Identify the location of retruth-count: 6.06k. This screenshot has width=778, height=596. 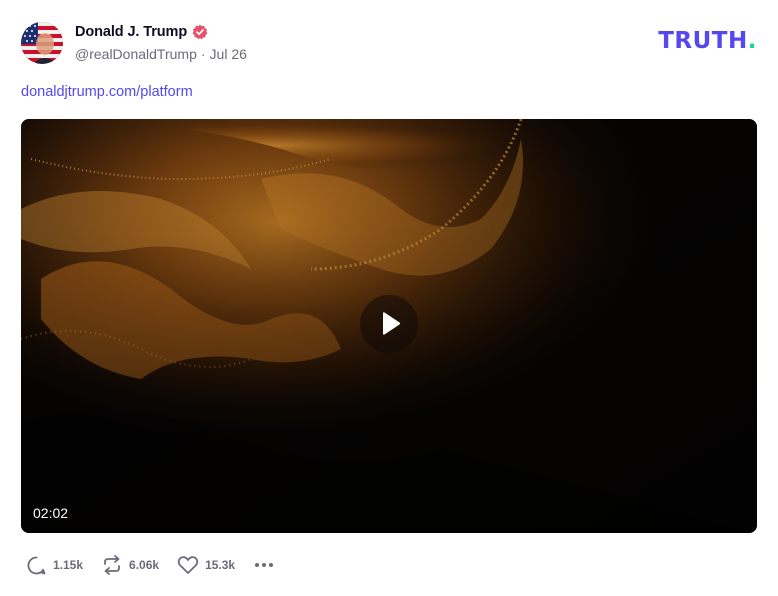
(144, 565).